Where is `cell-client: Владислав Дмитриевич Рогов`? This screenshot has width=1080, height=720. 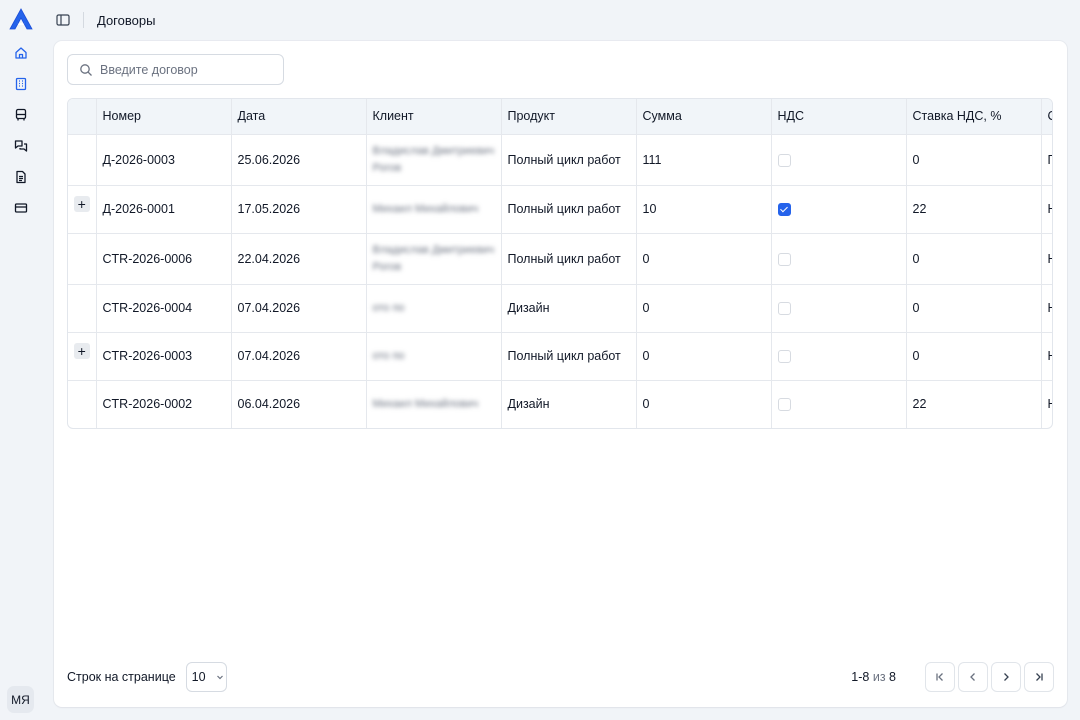 cell-client: Владислав Дмитриевич Рогов is located at coordinates (434, 259).